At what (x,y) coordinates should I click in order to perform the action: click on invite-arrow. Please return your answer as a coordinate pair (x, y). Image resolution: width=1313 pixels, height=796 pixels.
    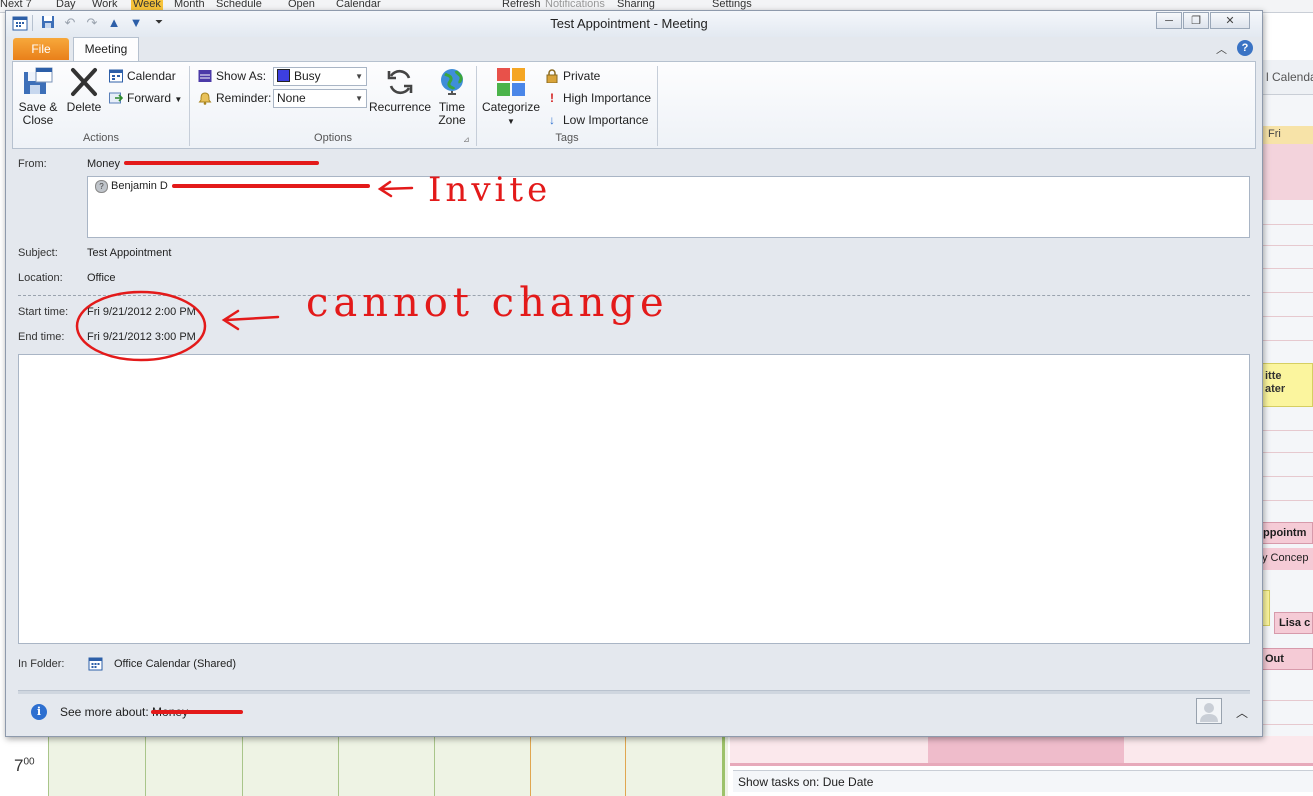
    Looking at the image, I should click on (395, 189).